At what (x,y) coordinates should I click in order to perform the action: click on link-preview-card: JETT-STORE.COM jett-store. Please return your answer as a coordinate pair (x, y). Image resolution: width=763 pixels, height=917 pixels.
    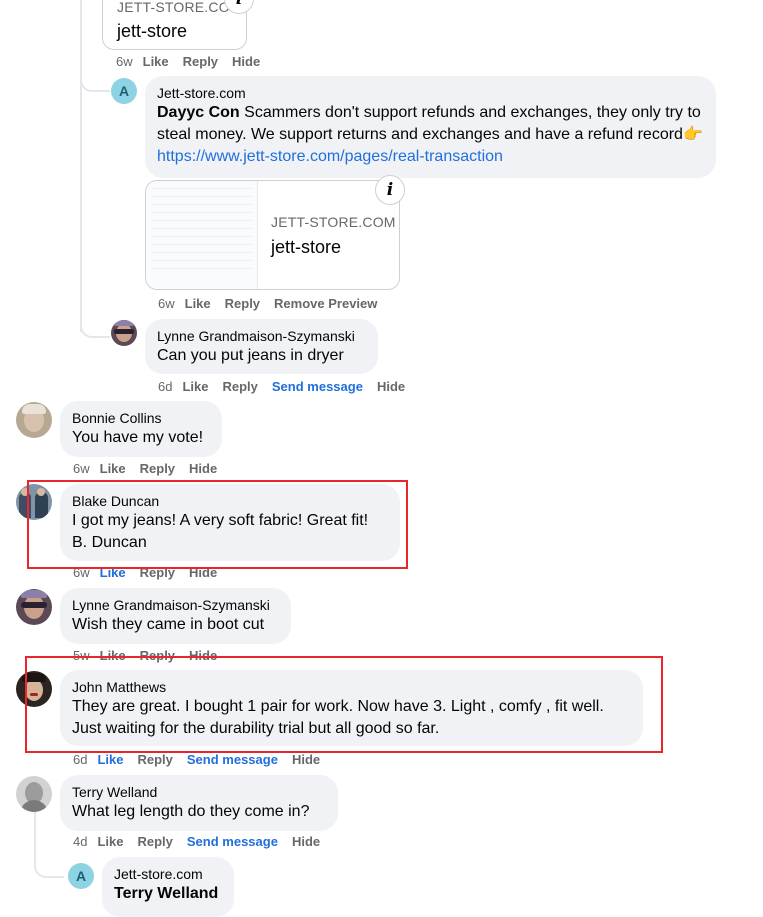
    Looking at the image, I should click on (272, 235).